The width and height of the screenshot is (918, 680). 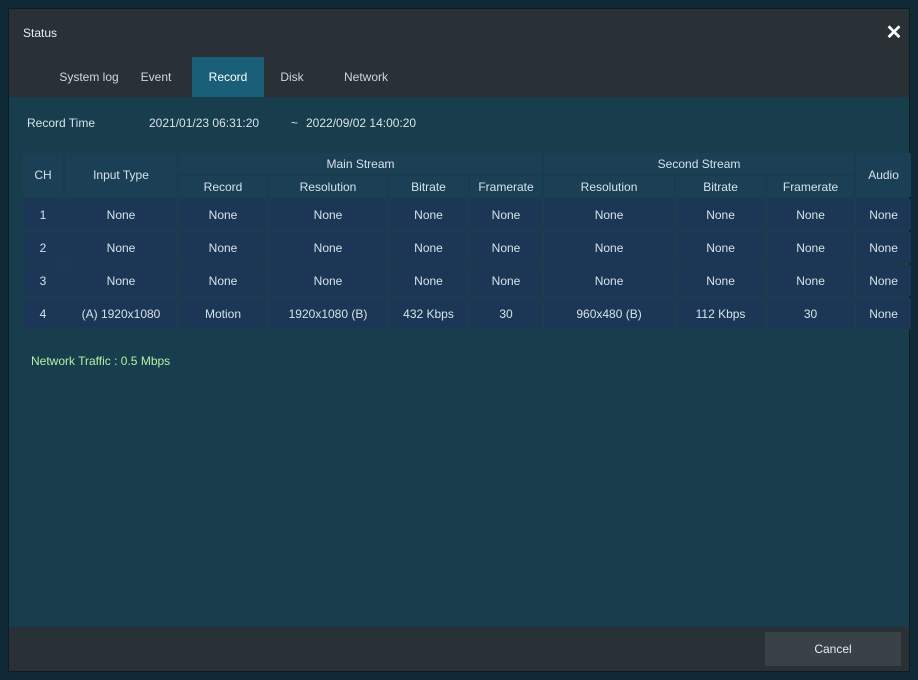 What do you see at coordinates (811, 313) in the screenshot?
I see `cell-second-framerate: 30` at bounding box center [811, 313].